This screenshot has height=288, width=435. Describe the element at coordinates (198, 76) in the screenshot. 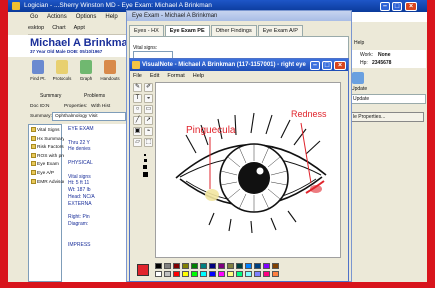

I see `vn-menu-help: Help` at that location.